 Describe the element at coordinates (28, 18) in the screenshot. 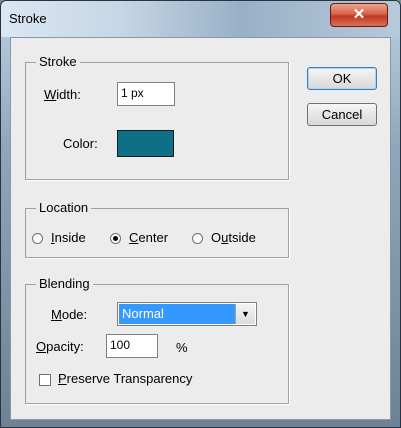

I see `window-title: Stroke` at that location.